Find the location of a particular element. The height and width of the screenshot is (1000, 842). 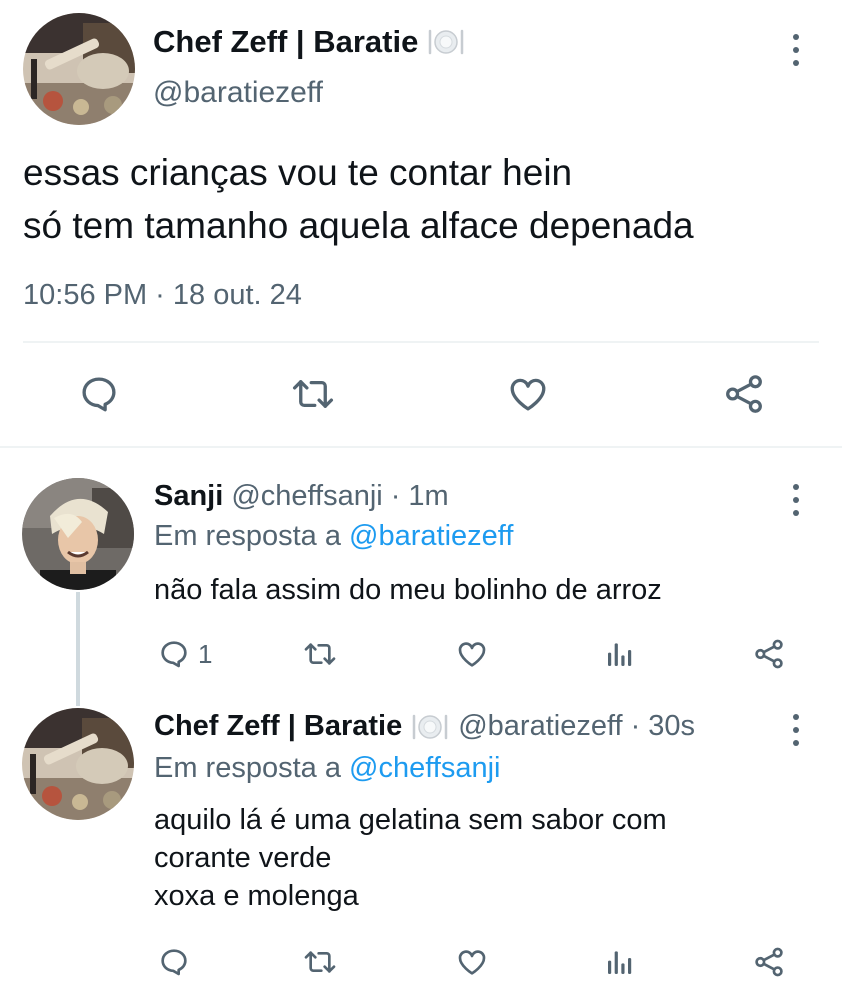

reply-text: não fala assim do meu bolinho de arroz is located at coordinates (408, 590).